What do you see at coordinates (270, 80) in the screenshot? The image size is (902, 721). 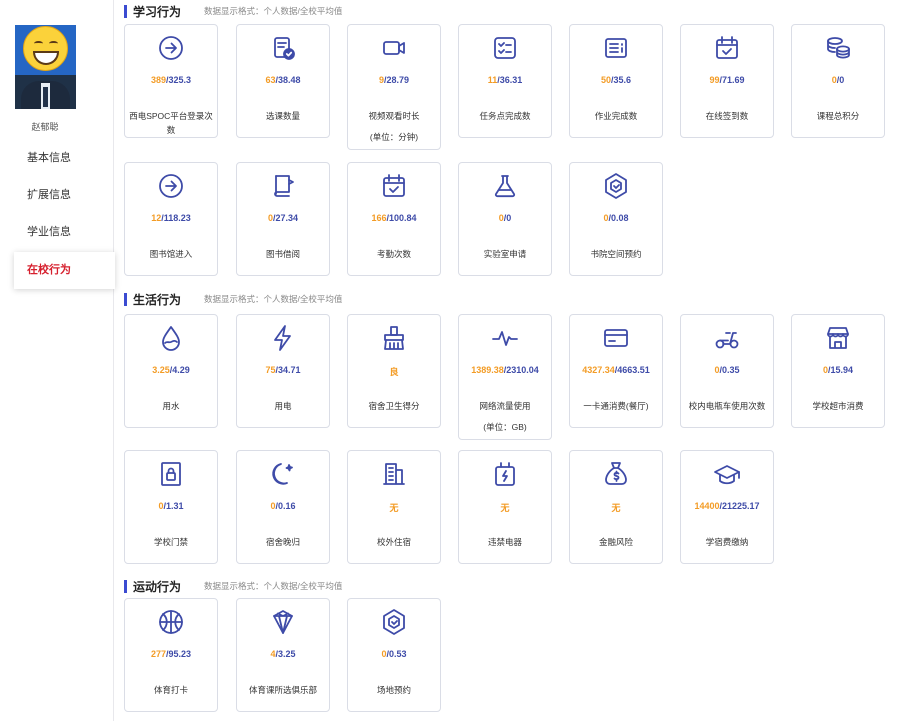 I see `personal-value: 63` at bounding box center [270, 80].